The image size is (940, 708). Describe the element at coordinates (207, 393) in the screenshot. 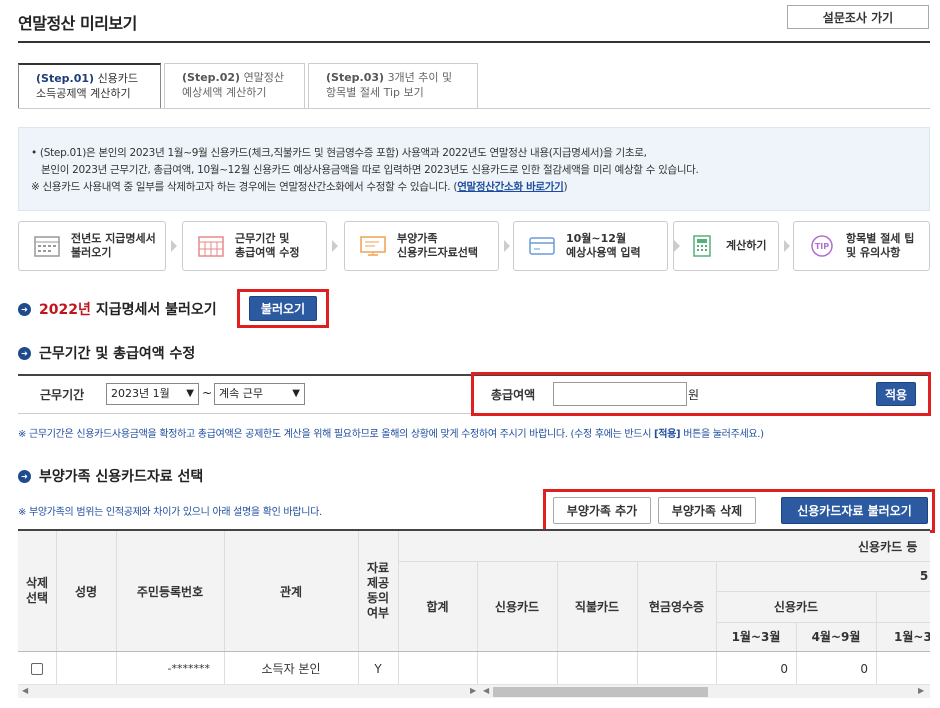

I see `range-tilde: ~` at that location.